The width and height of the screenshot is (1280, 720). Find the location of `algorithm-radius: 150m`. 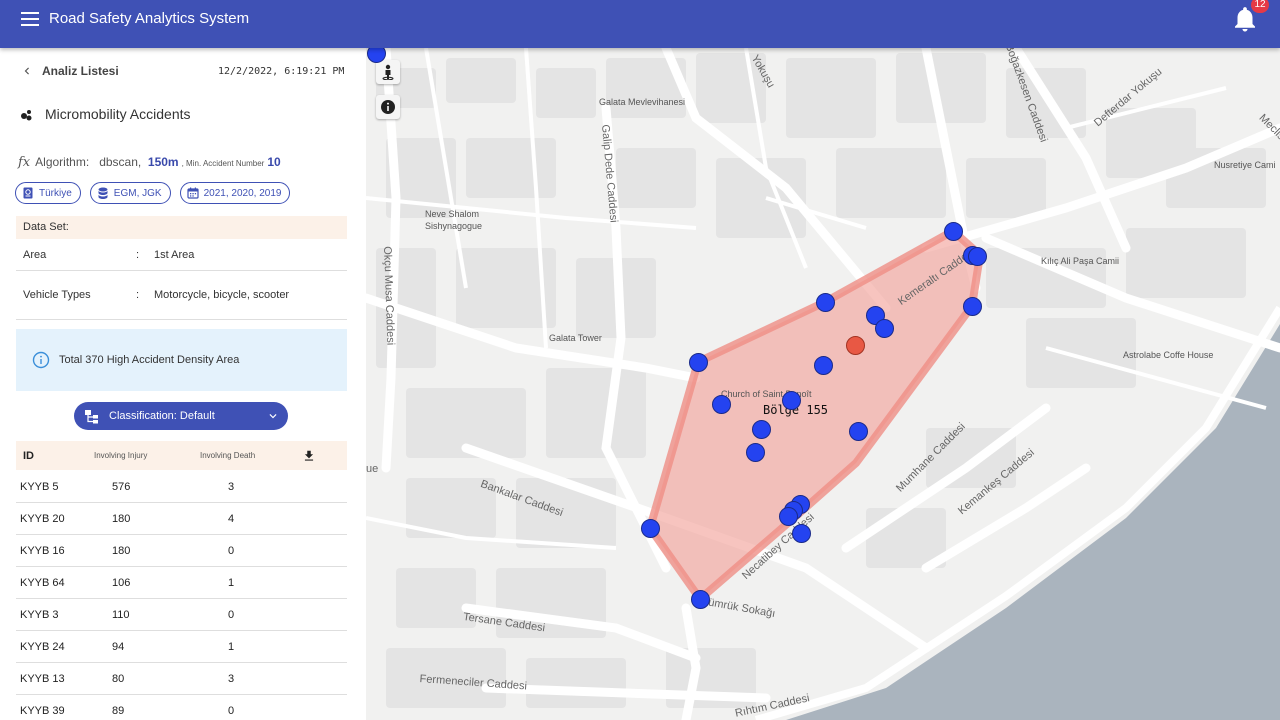

algorithm-radius: 150m is located at coordinates (163, 162).